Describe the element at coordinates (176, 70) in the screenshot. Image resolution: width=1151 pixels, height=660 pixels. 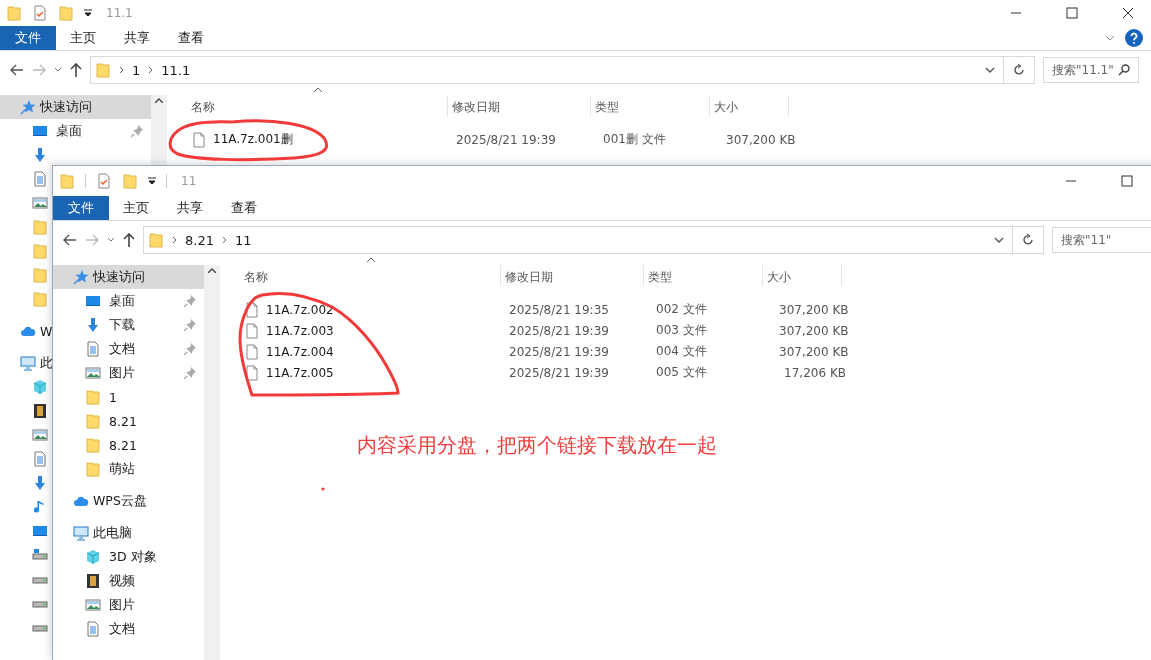
I see `breadcrumb: 11.1` at that location.